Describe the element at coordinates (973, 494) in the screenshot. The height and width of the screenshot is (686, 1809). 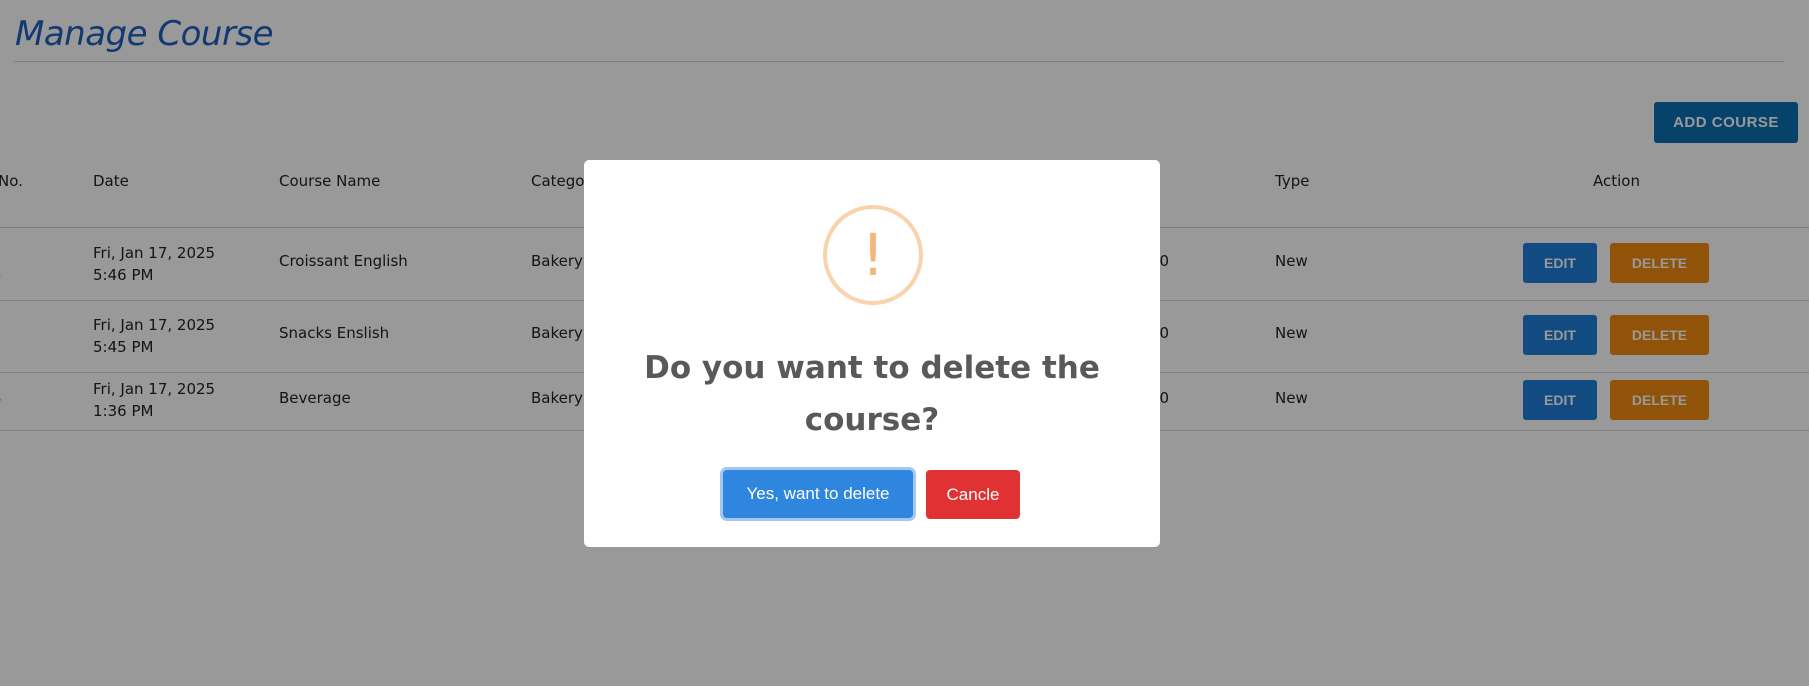
I see `cancel-button: Cancle` at that location.